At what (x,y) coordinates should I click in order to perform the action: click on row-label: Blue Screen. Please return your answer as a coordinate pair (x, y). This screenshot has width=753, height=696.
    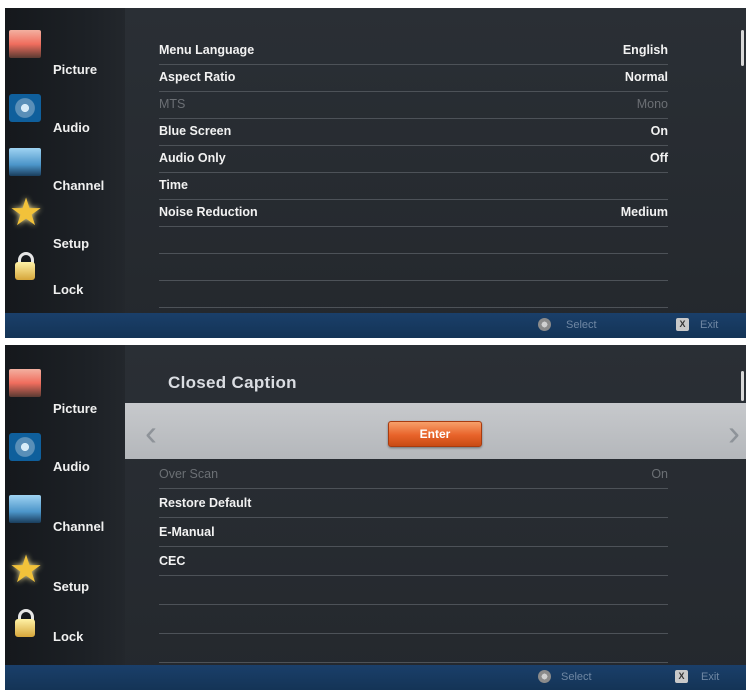
    Looking at the image, I should click on (195, 131).